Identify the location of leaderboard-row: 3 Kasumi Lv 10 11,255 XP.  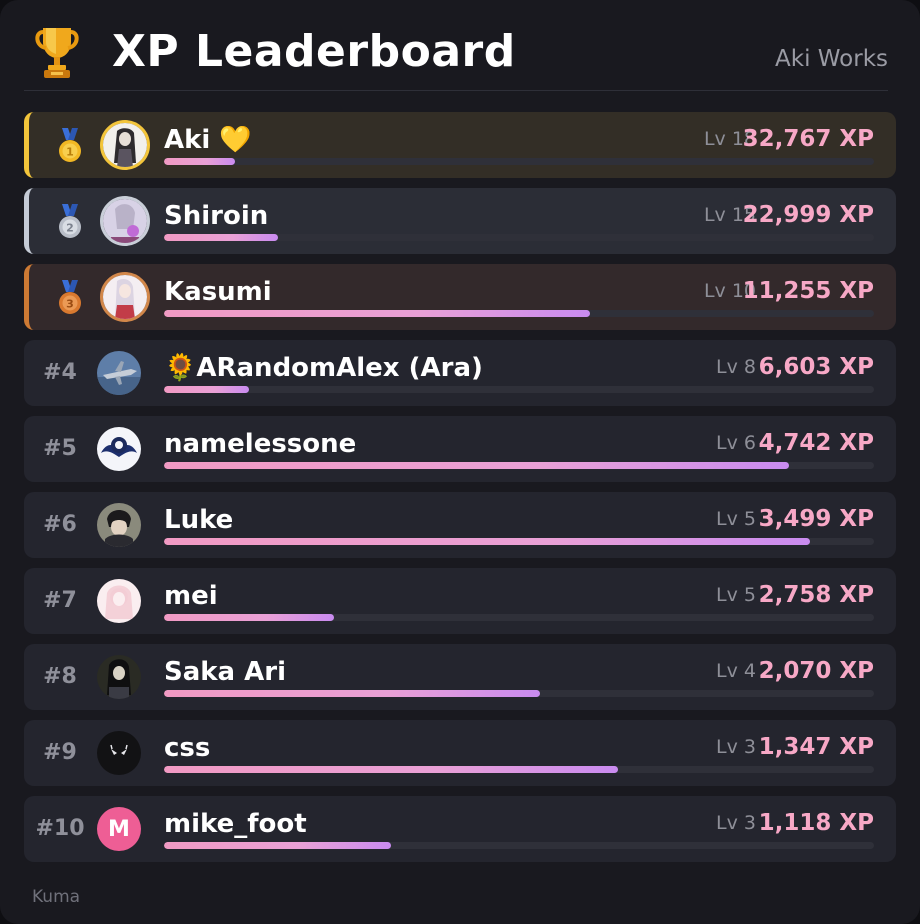
(460, 297).